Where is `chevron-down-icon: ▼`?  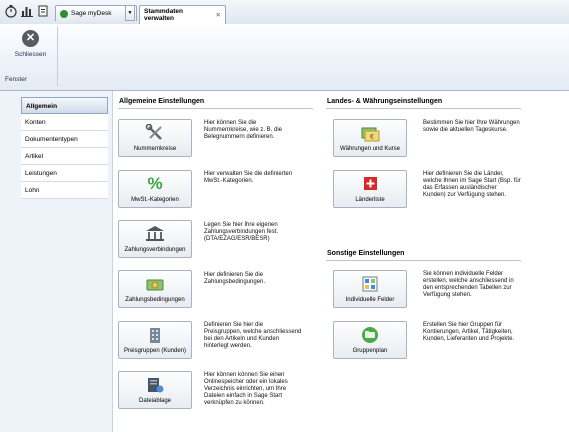
chevron-down-icon: ▼ is located at coordinates (130, 13).